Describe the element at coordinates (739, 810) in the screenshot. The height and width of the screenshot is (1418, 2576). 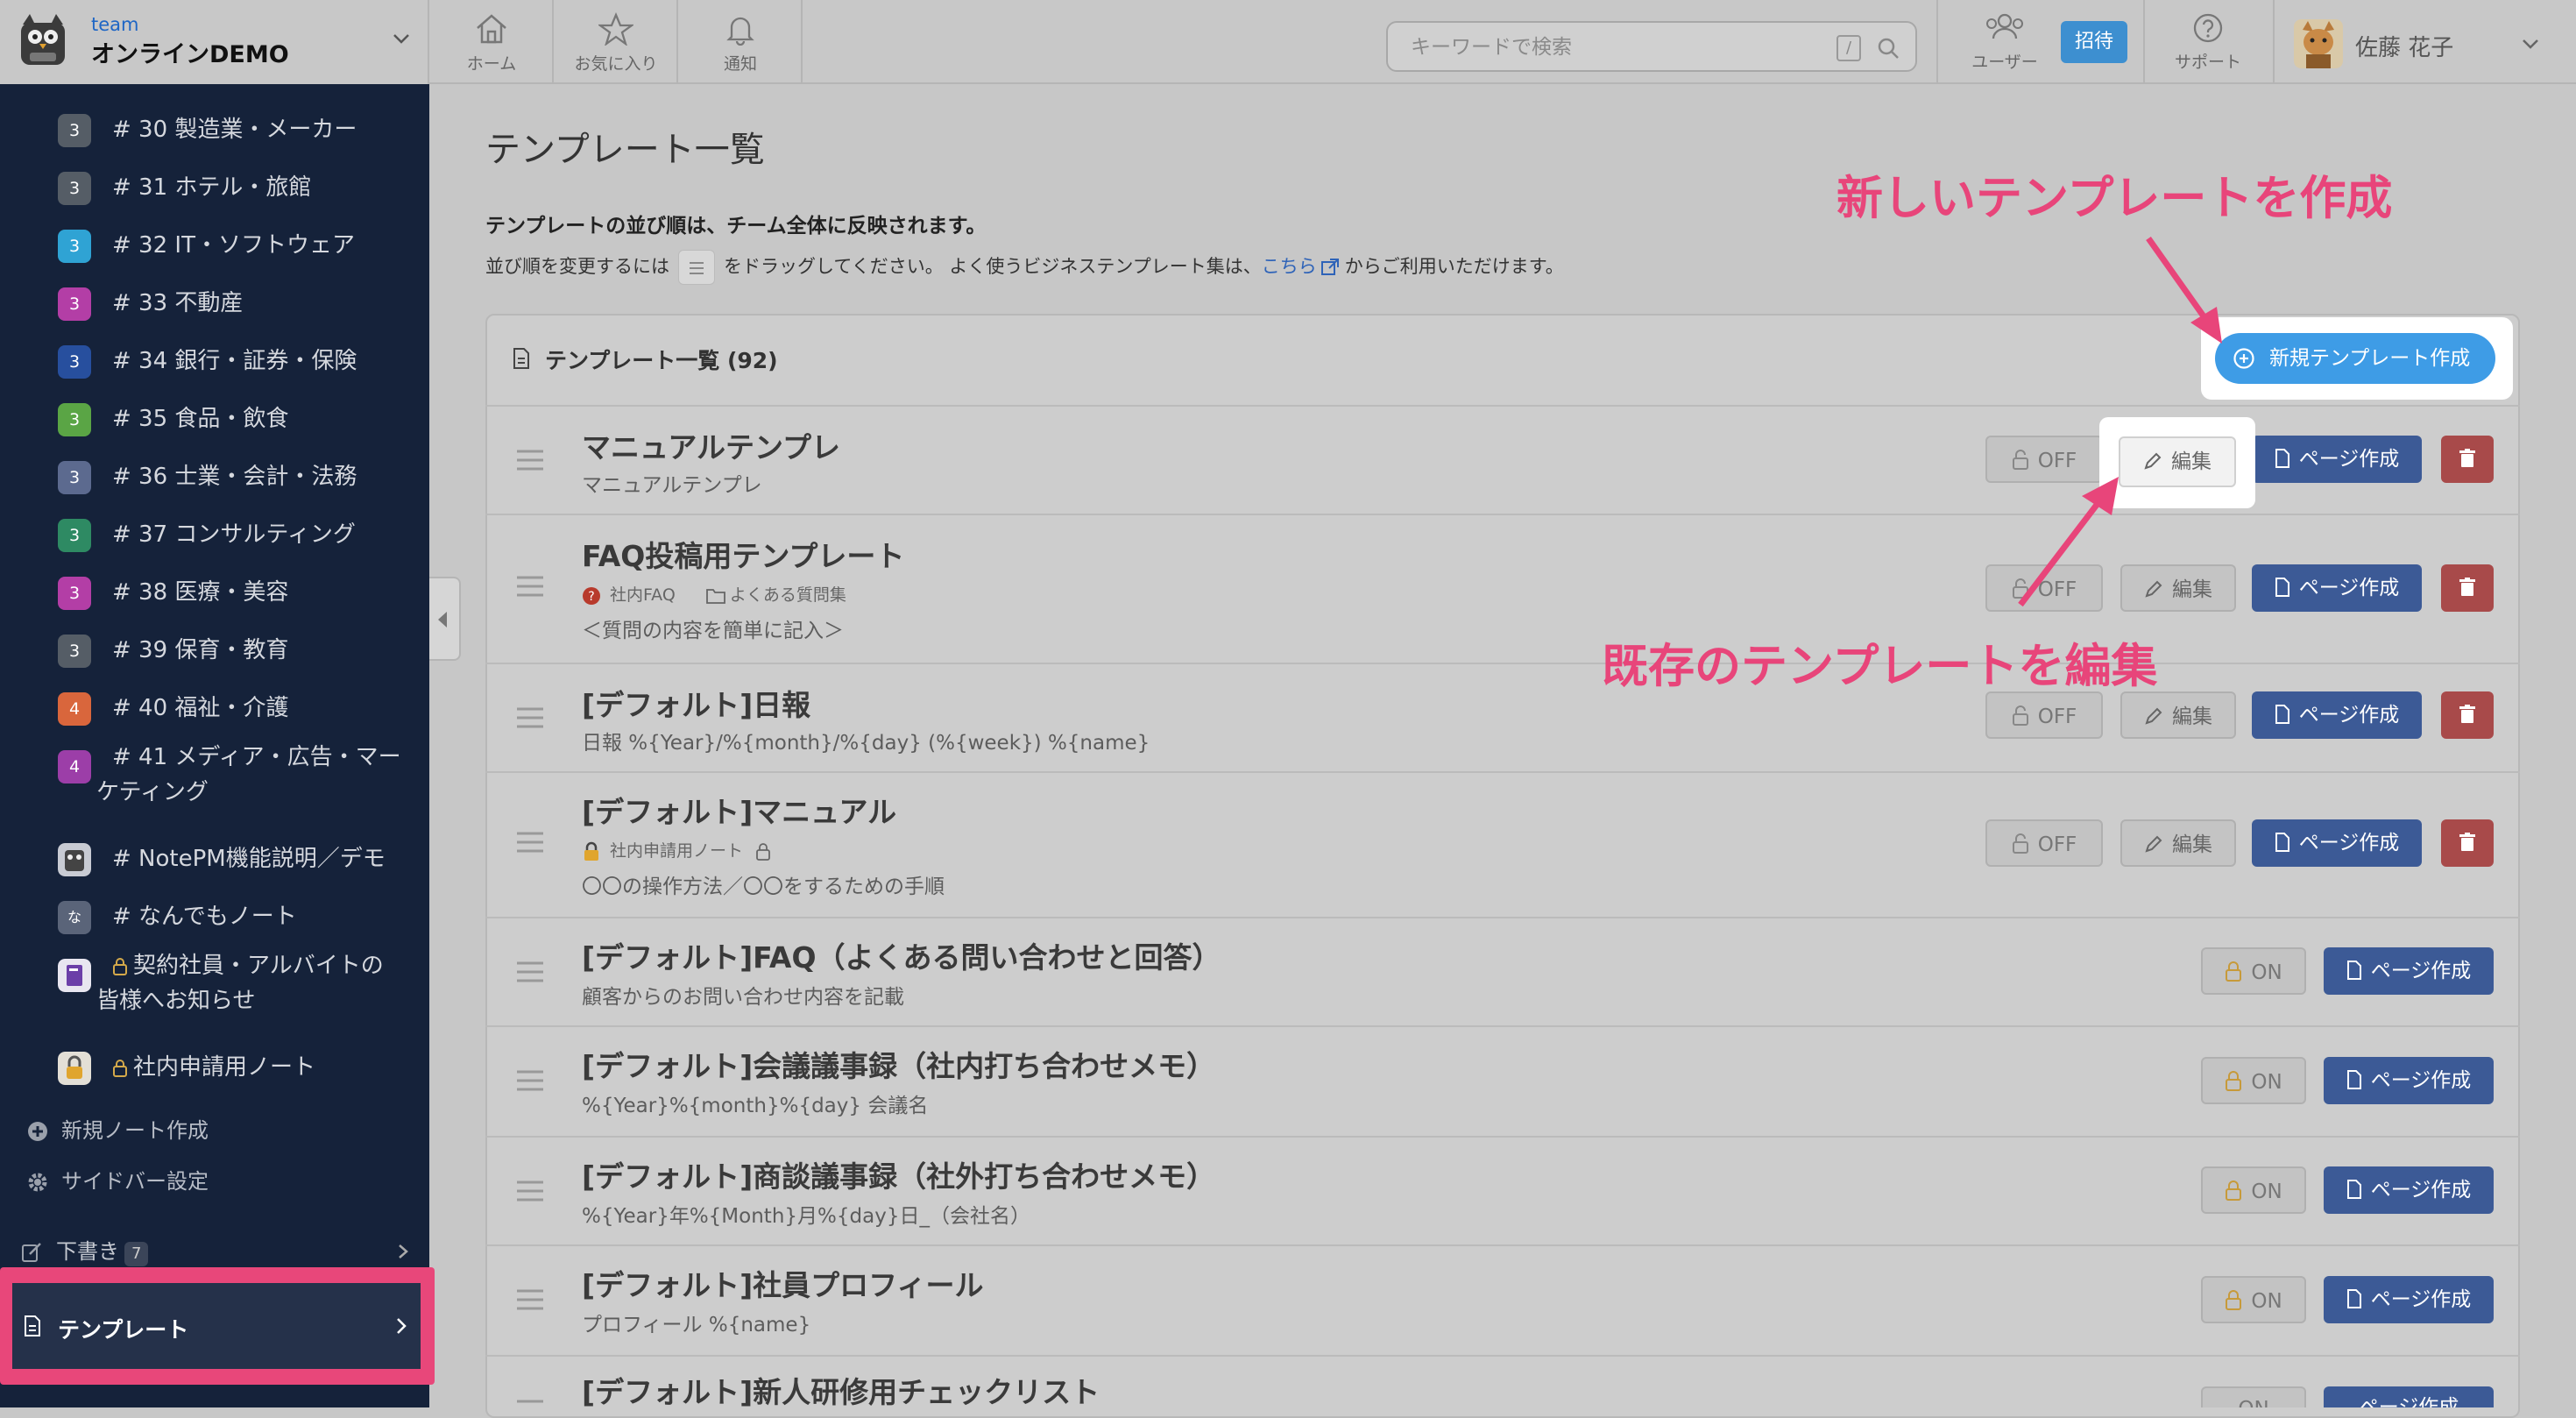
I see `template-title: [デフォルト]マニュアル` at that location.